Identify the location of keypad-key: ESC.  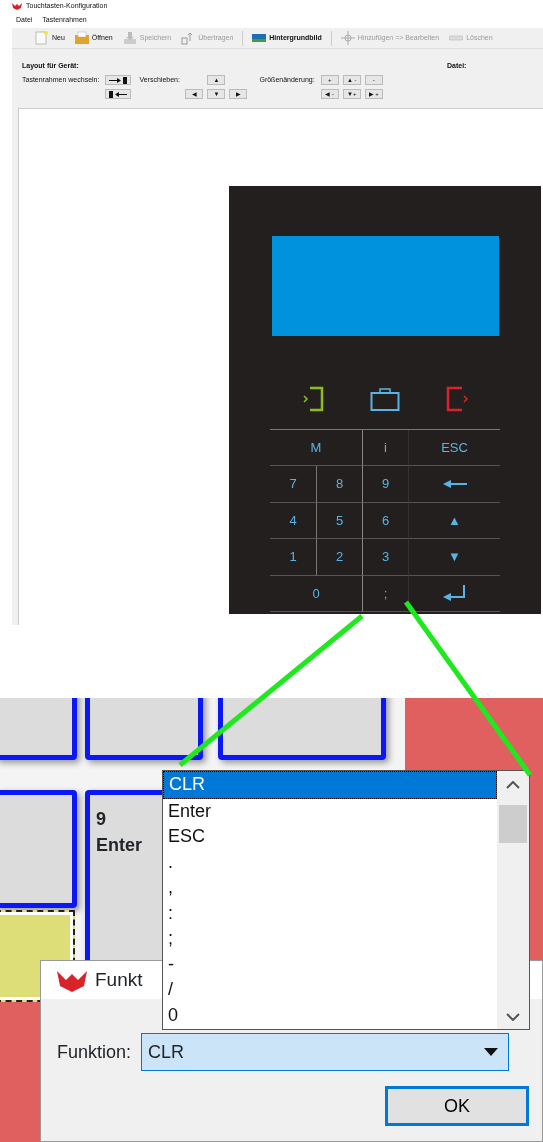
(454, 448).